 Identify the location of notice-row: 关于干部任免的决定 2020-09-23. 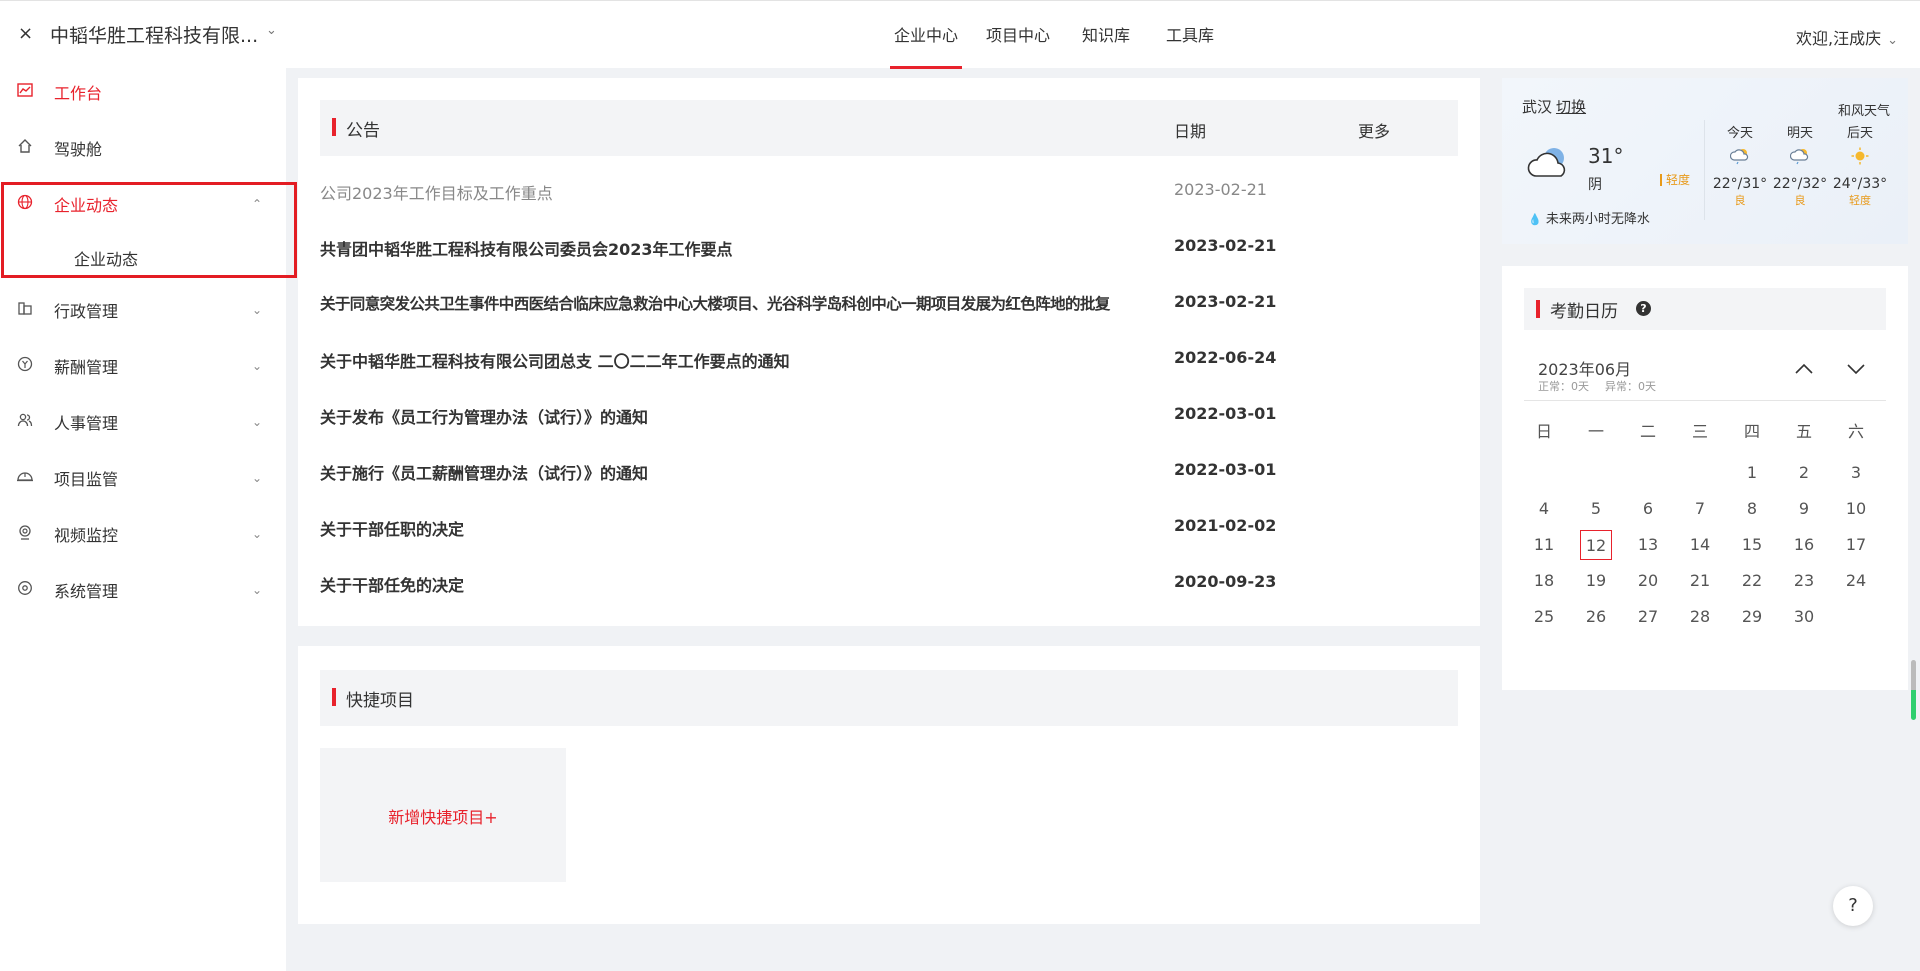
(885, 584).